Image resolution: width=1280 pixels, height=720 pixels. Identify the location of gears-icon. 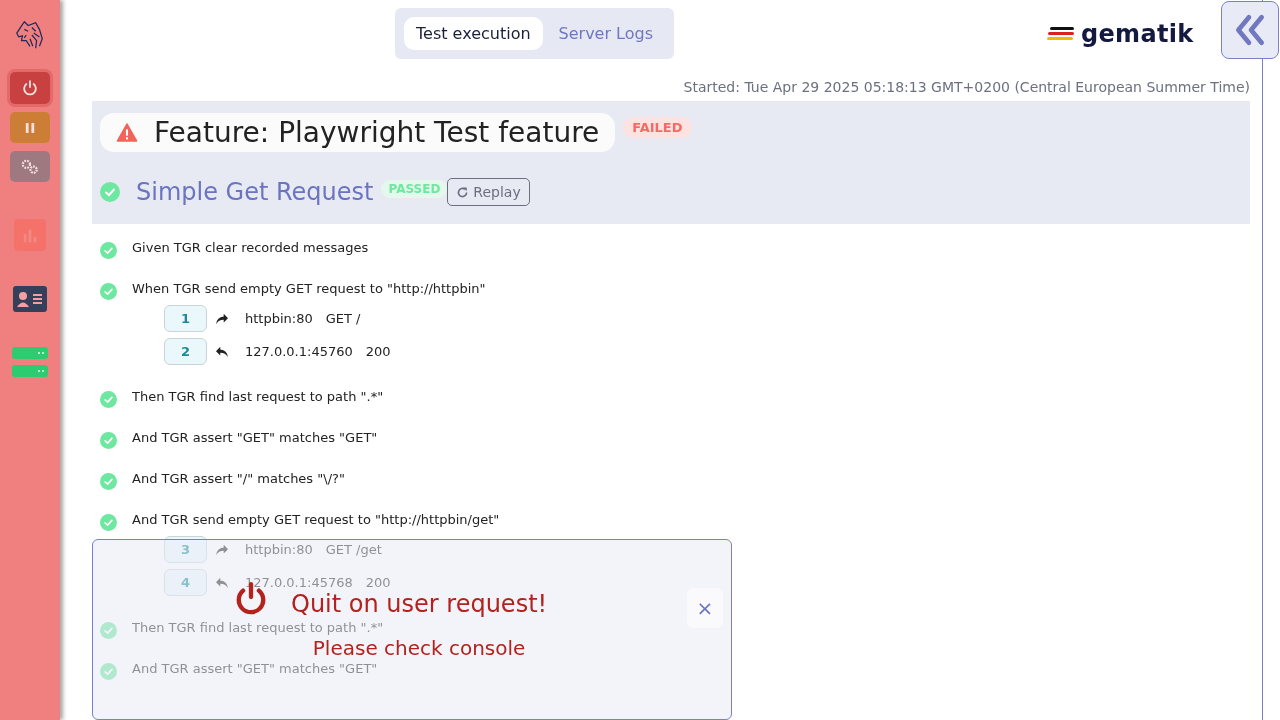
(30, 166).